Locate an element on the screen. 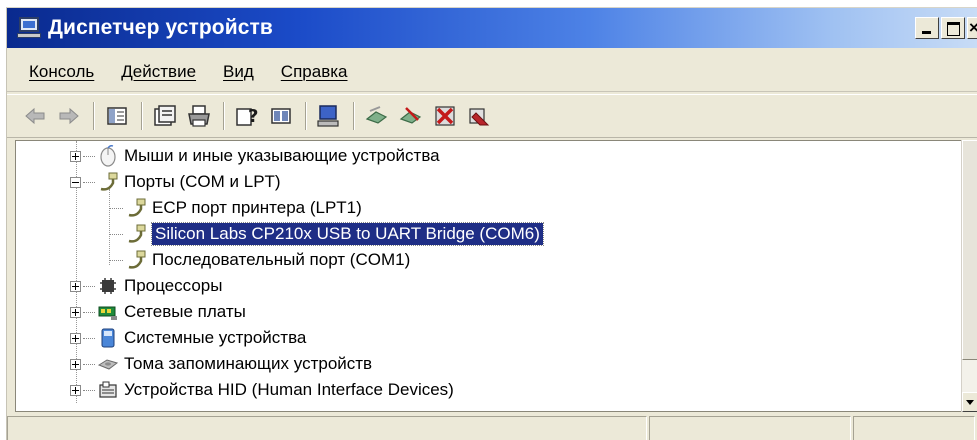 The width and height of the screenshot is (977, 440). tree-node-label: Последовательный порт (COM1) is located at coordinates (281, 259).